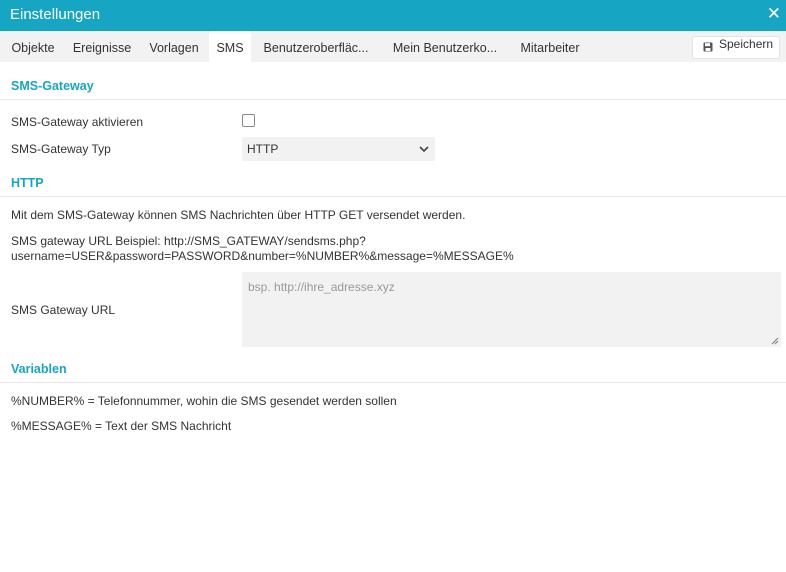  Describe the element at coordinates (746, 44) in the screenshot. I see `save-button-label: Speichern` at that location.